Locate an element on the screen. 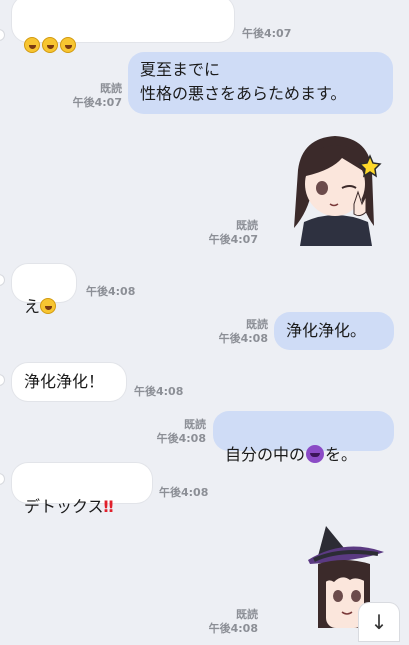 The height and width of the screenshot is (645, 409). message-bubble-incoming is located at coordinates (123, 26).